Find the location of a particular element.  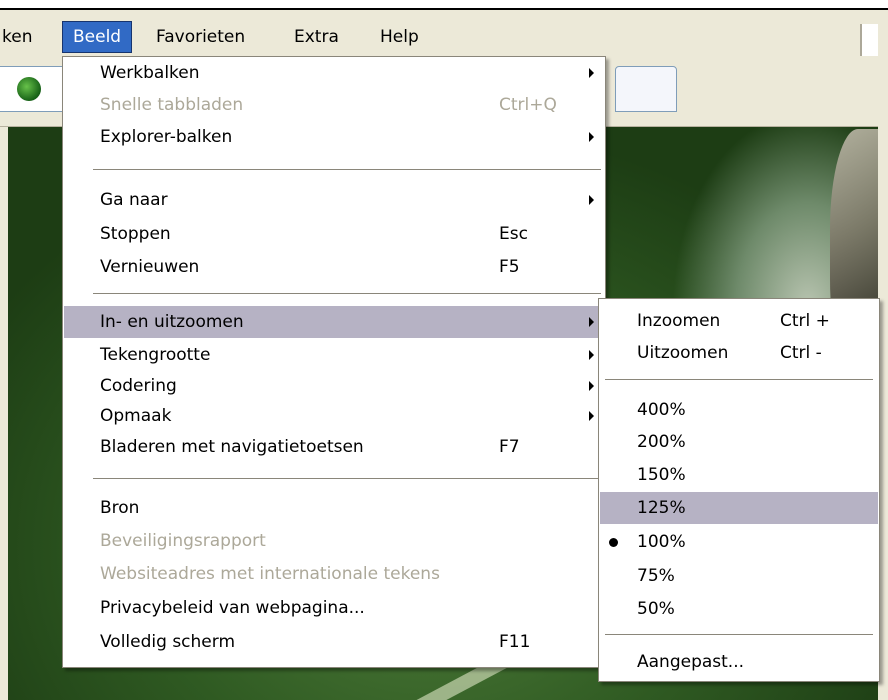

menu-item-ga-naar: Ga naar is located at coordinates (334, 200).